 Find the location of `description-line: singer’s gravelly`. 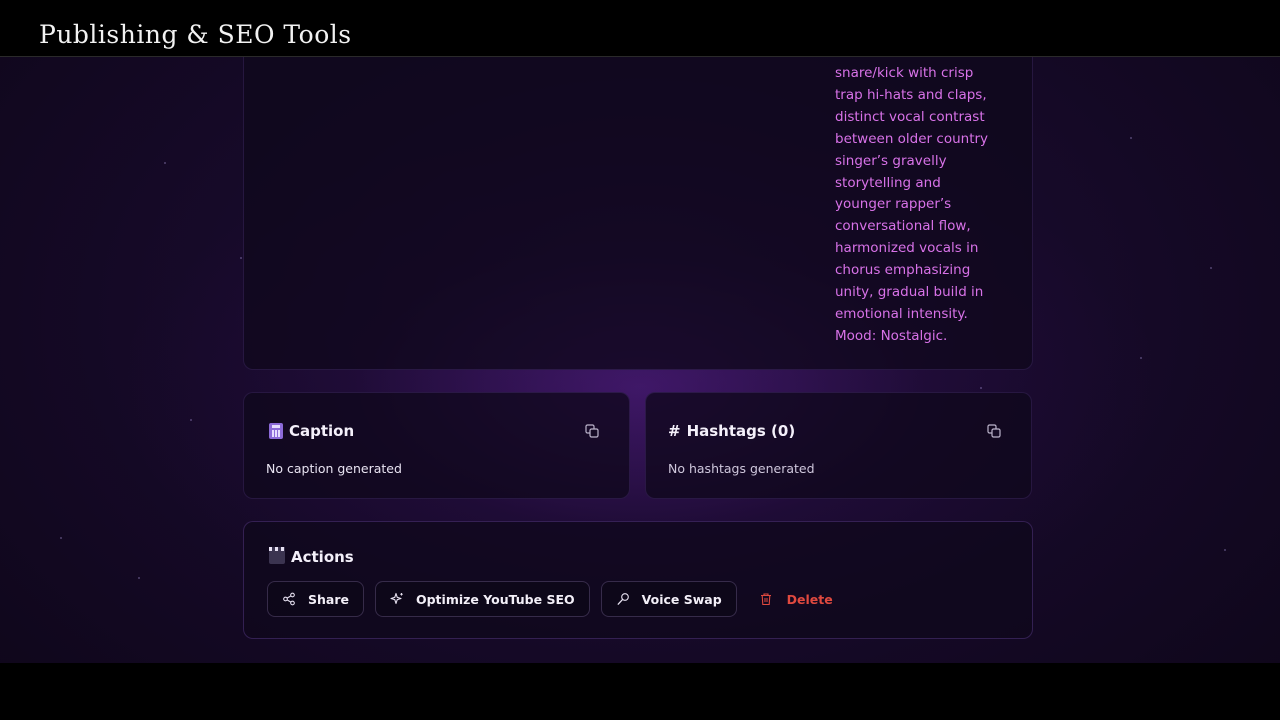

description-line: singer’s gravelly is located at coordinates (891, 160).